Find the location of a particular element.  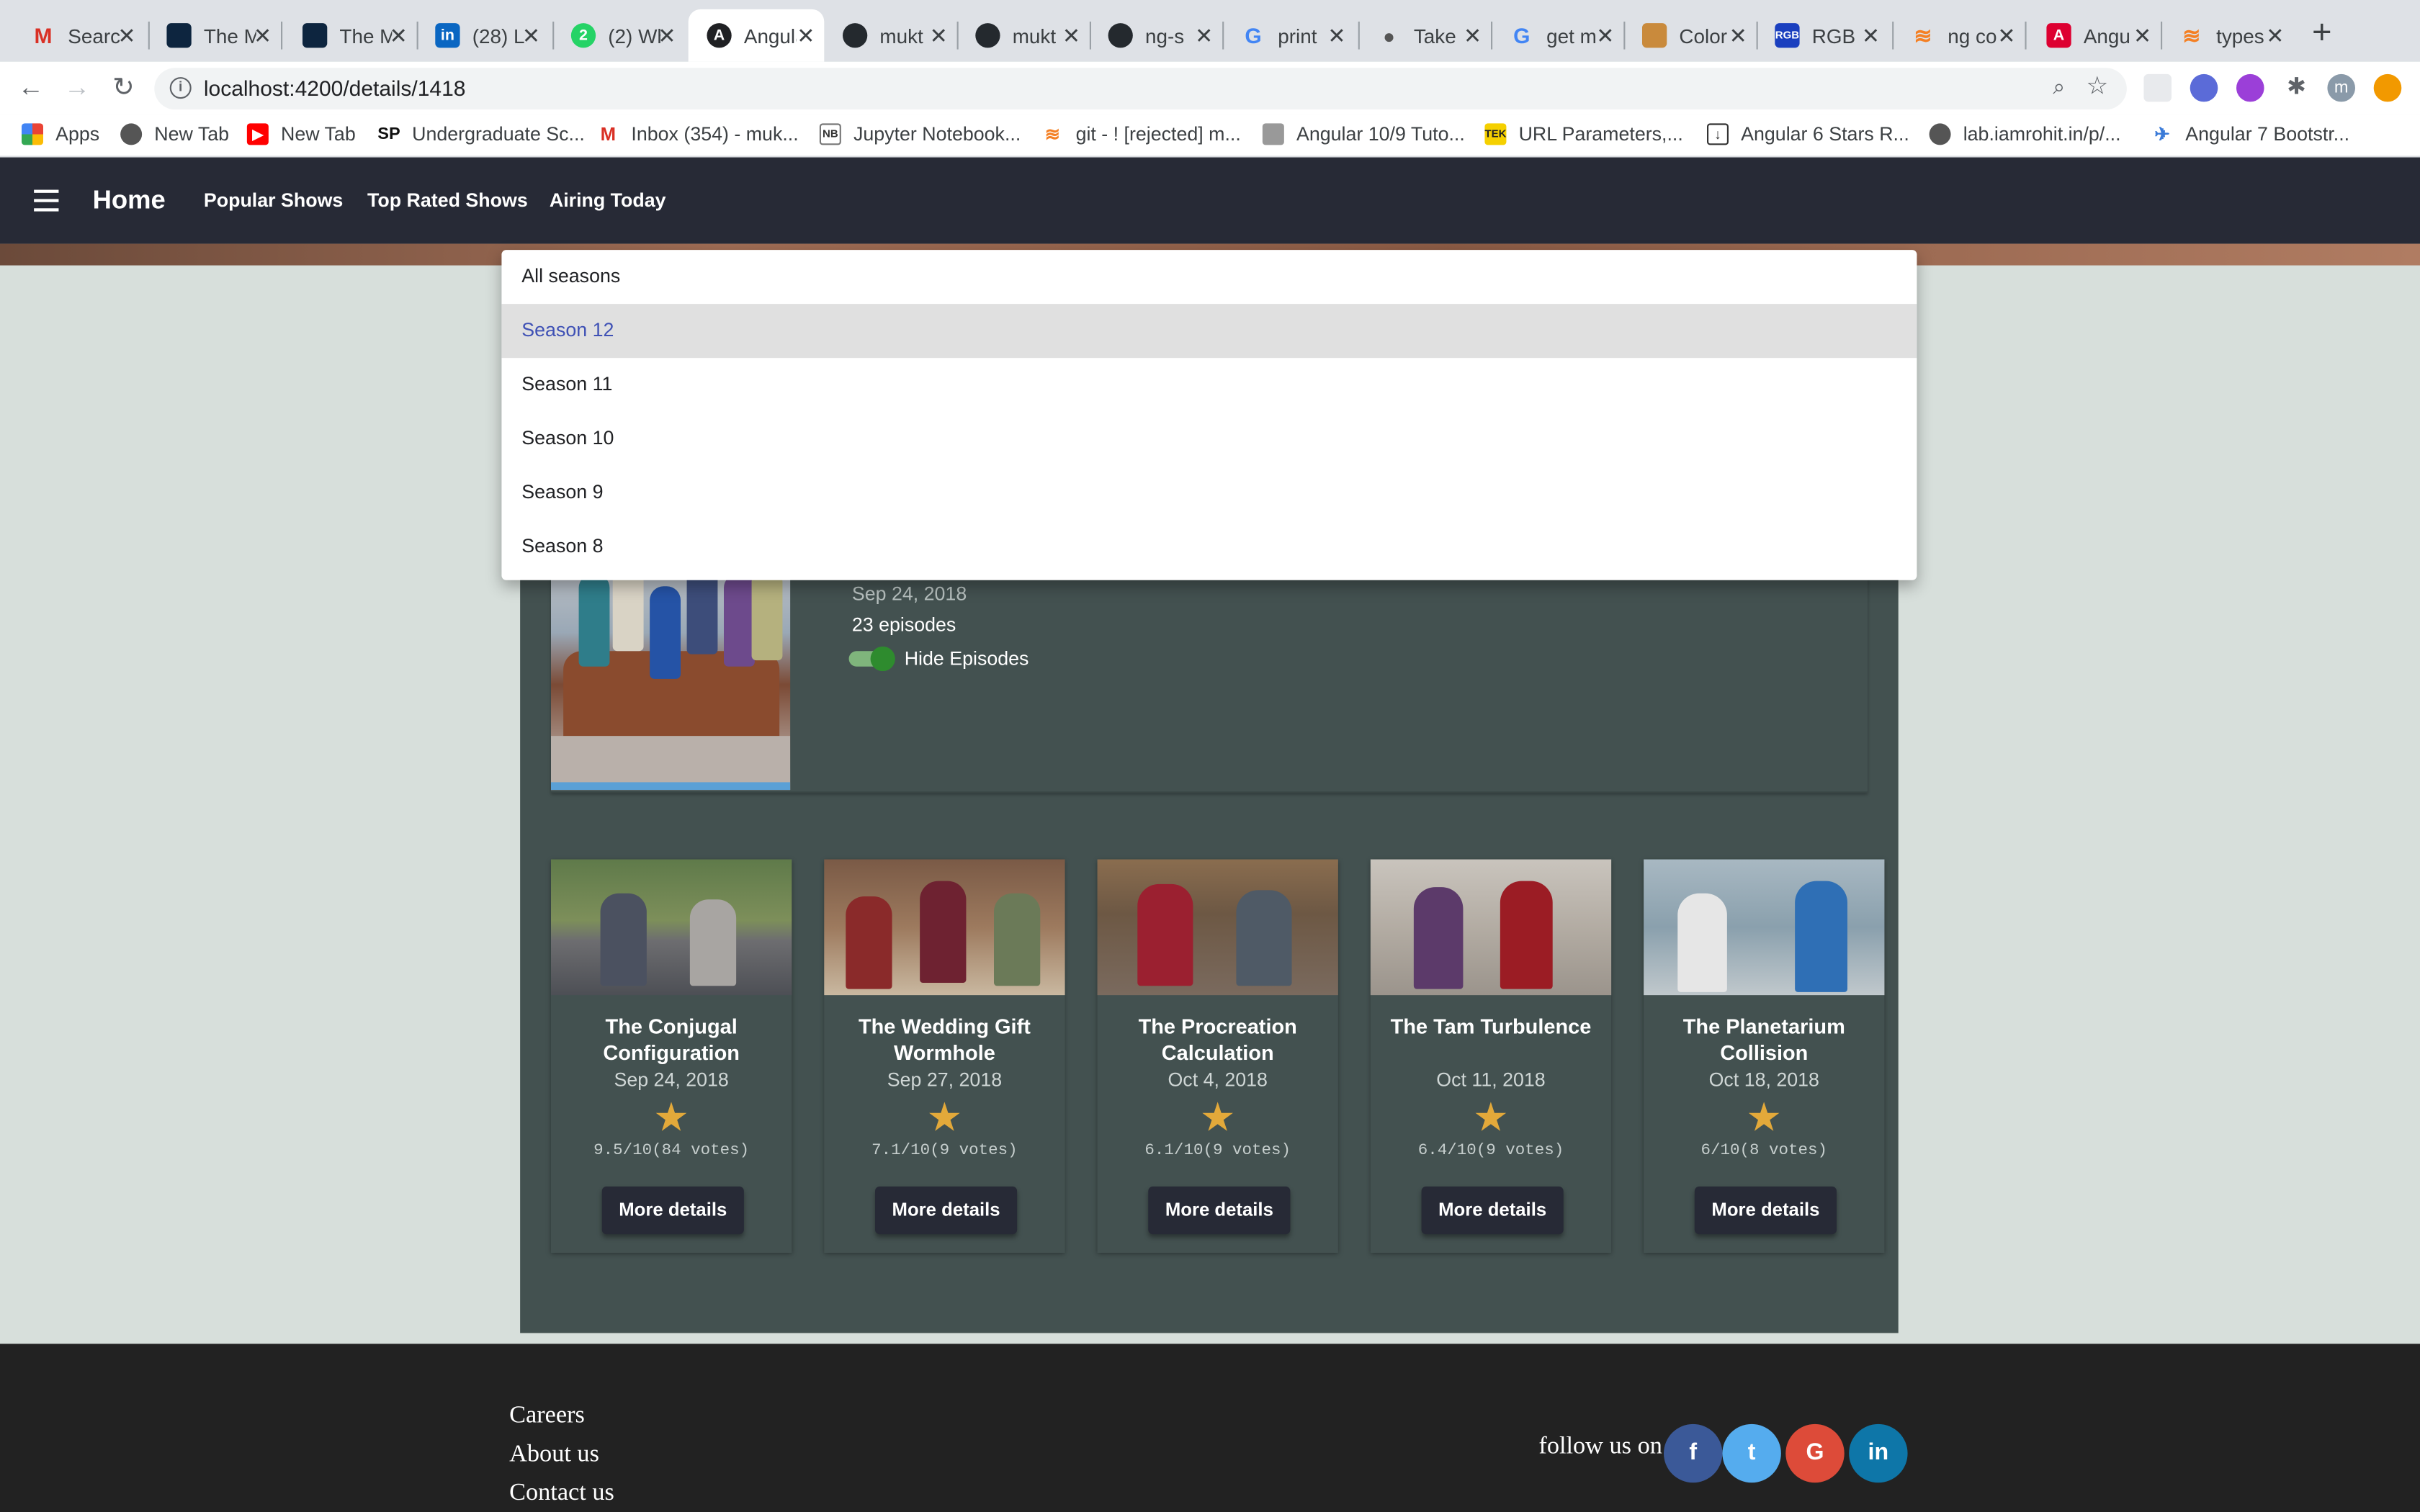

tab-title: get m is located at coordinates (1572, 36).